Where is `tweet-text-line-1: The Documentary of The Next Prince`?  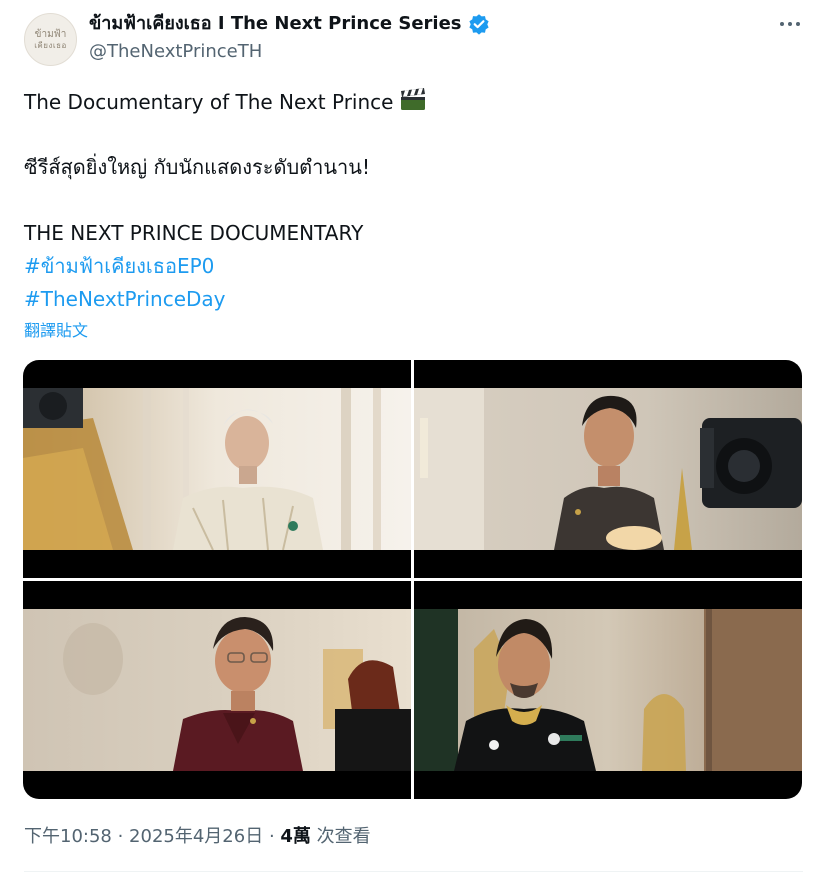
tweet-text-line-1: The Documentary of The Next Prince is located at coordinates (225, 103).